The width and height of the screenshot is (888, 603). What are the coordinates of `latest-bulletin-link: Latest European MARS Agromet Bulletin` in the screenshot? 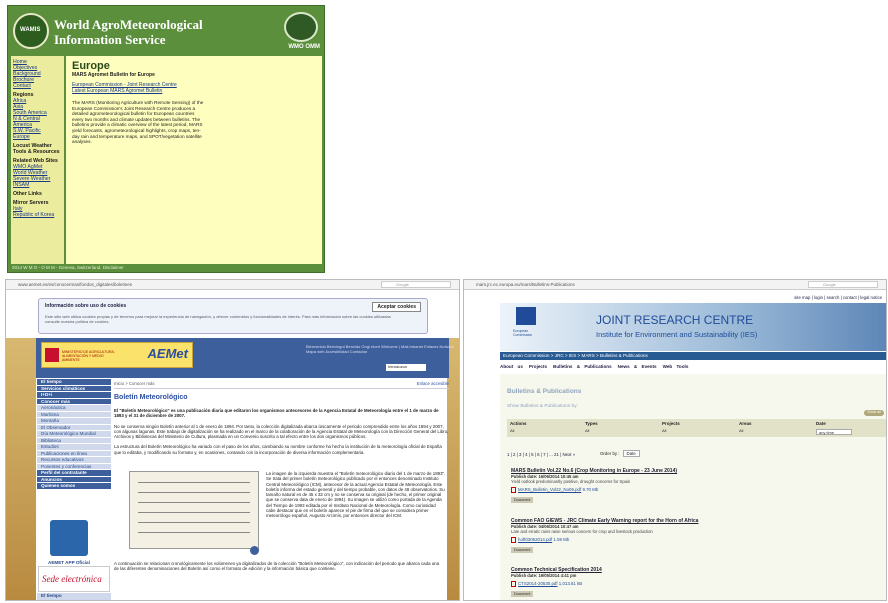 It's located at (194, 91).